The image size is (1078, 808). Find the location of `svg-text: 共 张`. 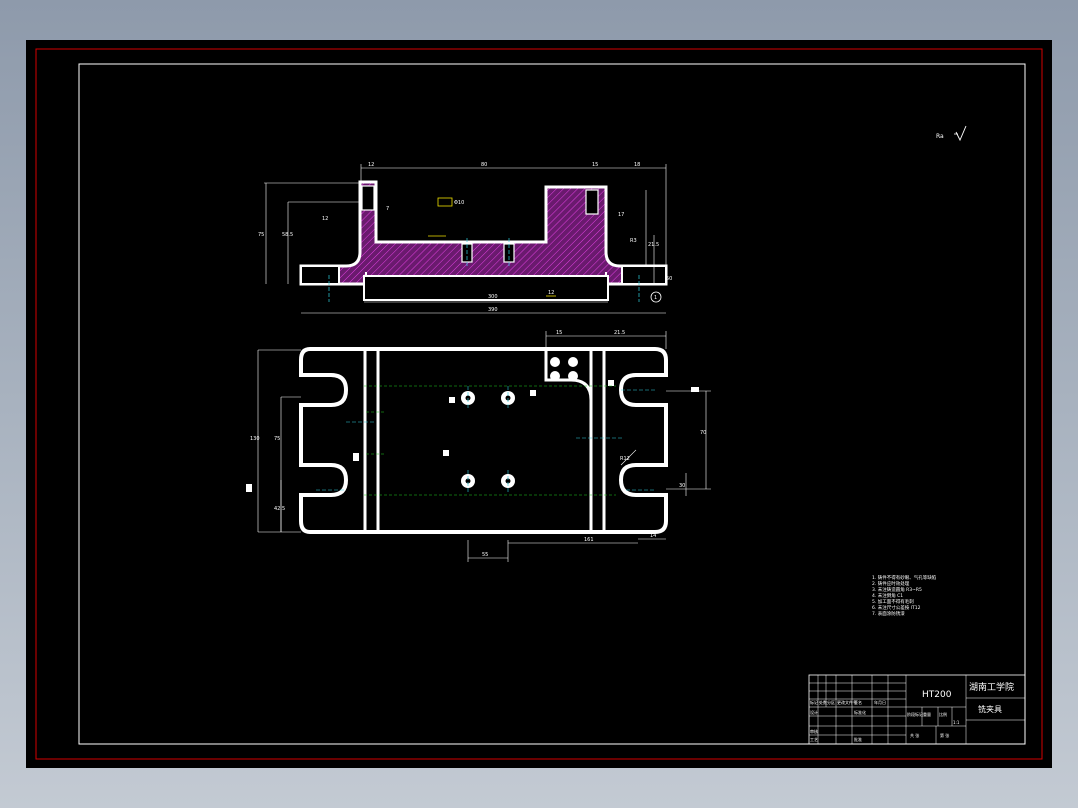

svg-text: 共 张 is located at coordinates (914, 735).